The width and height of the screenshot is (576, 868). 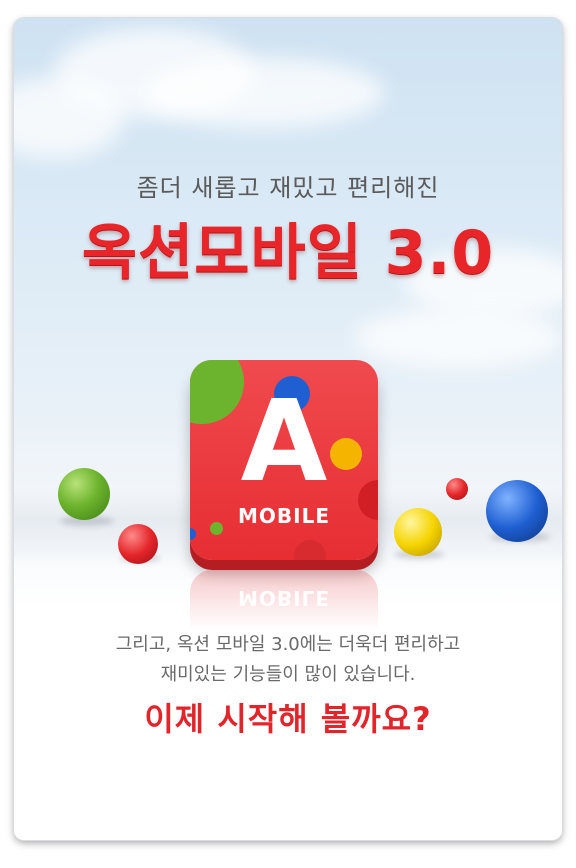 What do you see at coordinates (284, 516) in the screenshot?
I see `app-label-mobile: MOBILE` at bounding box center [284, 516].